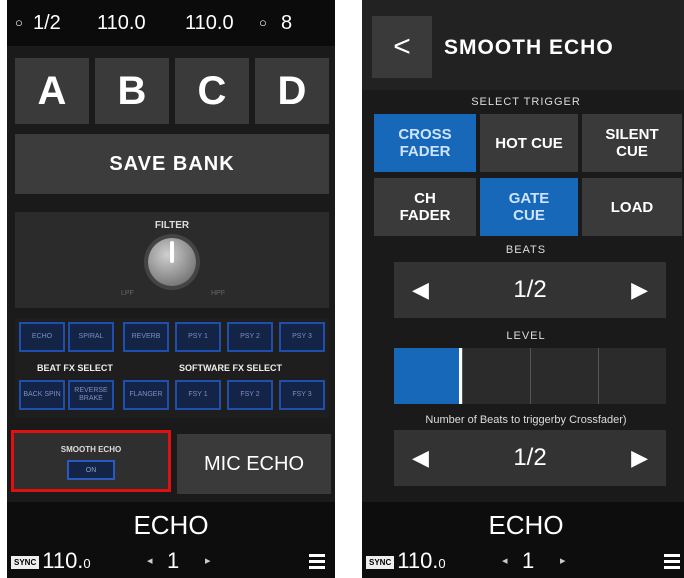 This screenshot has width=684, height=578. I want to click on software-fx-1-button: PSY 1, so click(198, 337).